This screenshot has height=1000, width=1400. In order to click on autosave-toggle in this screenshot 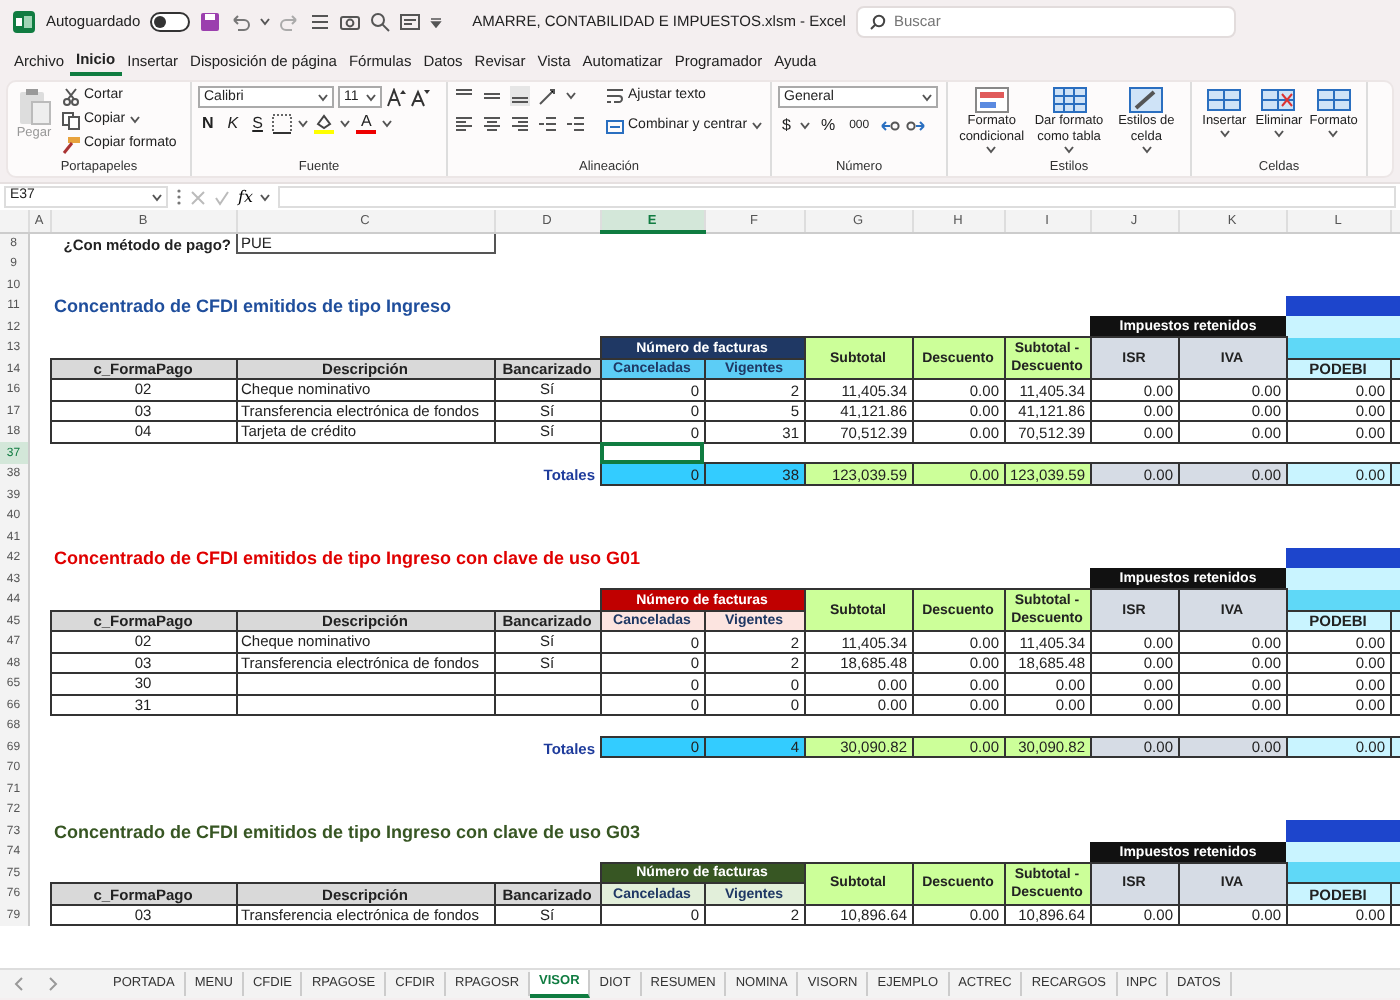, I will do `click(170, 22)`.